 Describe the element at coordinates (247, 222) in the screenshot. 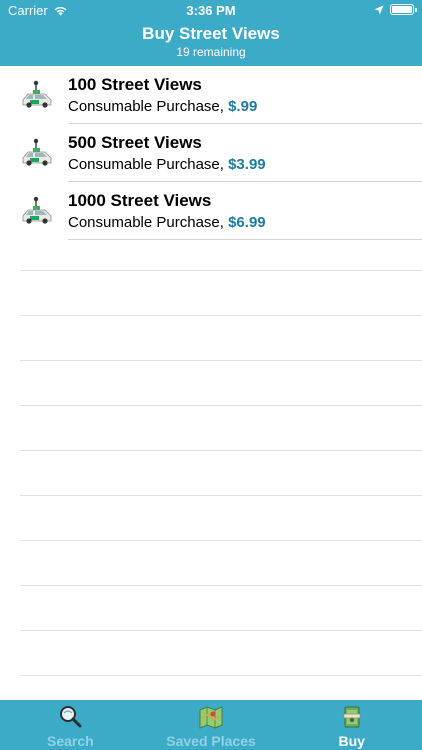

I see `product-price: $6.99` at that location.